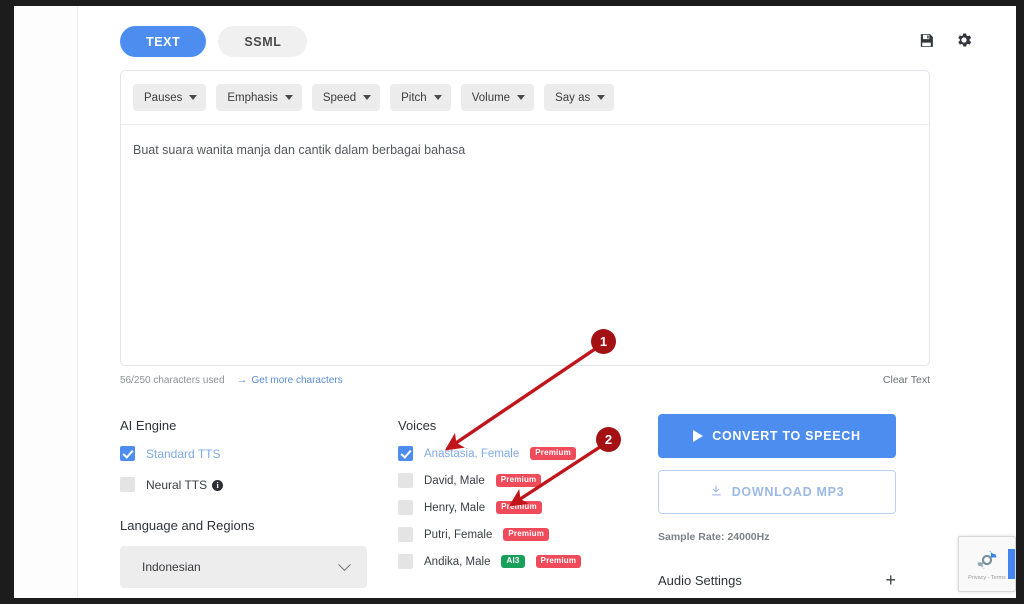 This screenshot has width=1024, height=604. I want to click on checkbox-voice-andika, so click(405, 561).